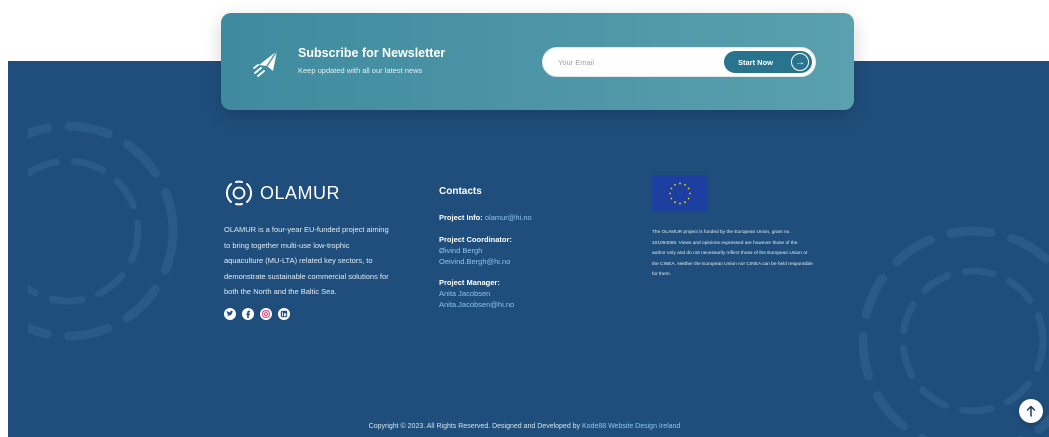 This screenshot has width=1049, height=437. Describe the element at coordinates (280, 291) in the screenshot. I see `about-line: both the North and the Baltic Sea.` at that location.